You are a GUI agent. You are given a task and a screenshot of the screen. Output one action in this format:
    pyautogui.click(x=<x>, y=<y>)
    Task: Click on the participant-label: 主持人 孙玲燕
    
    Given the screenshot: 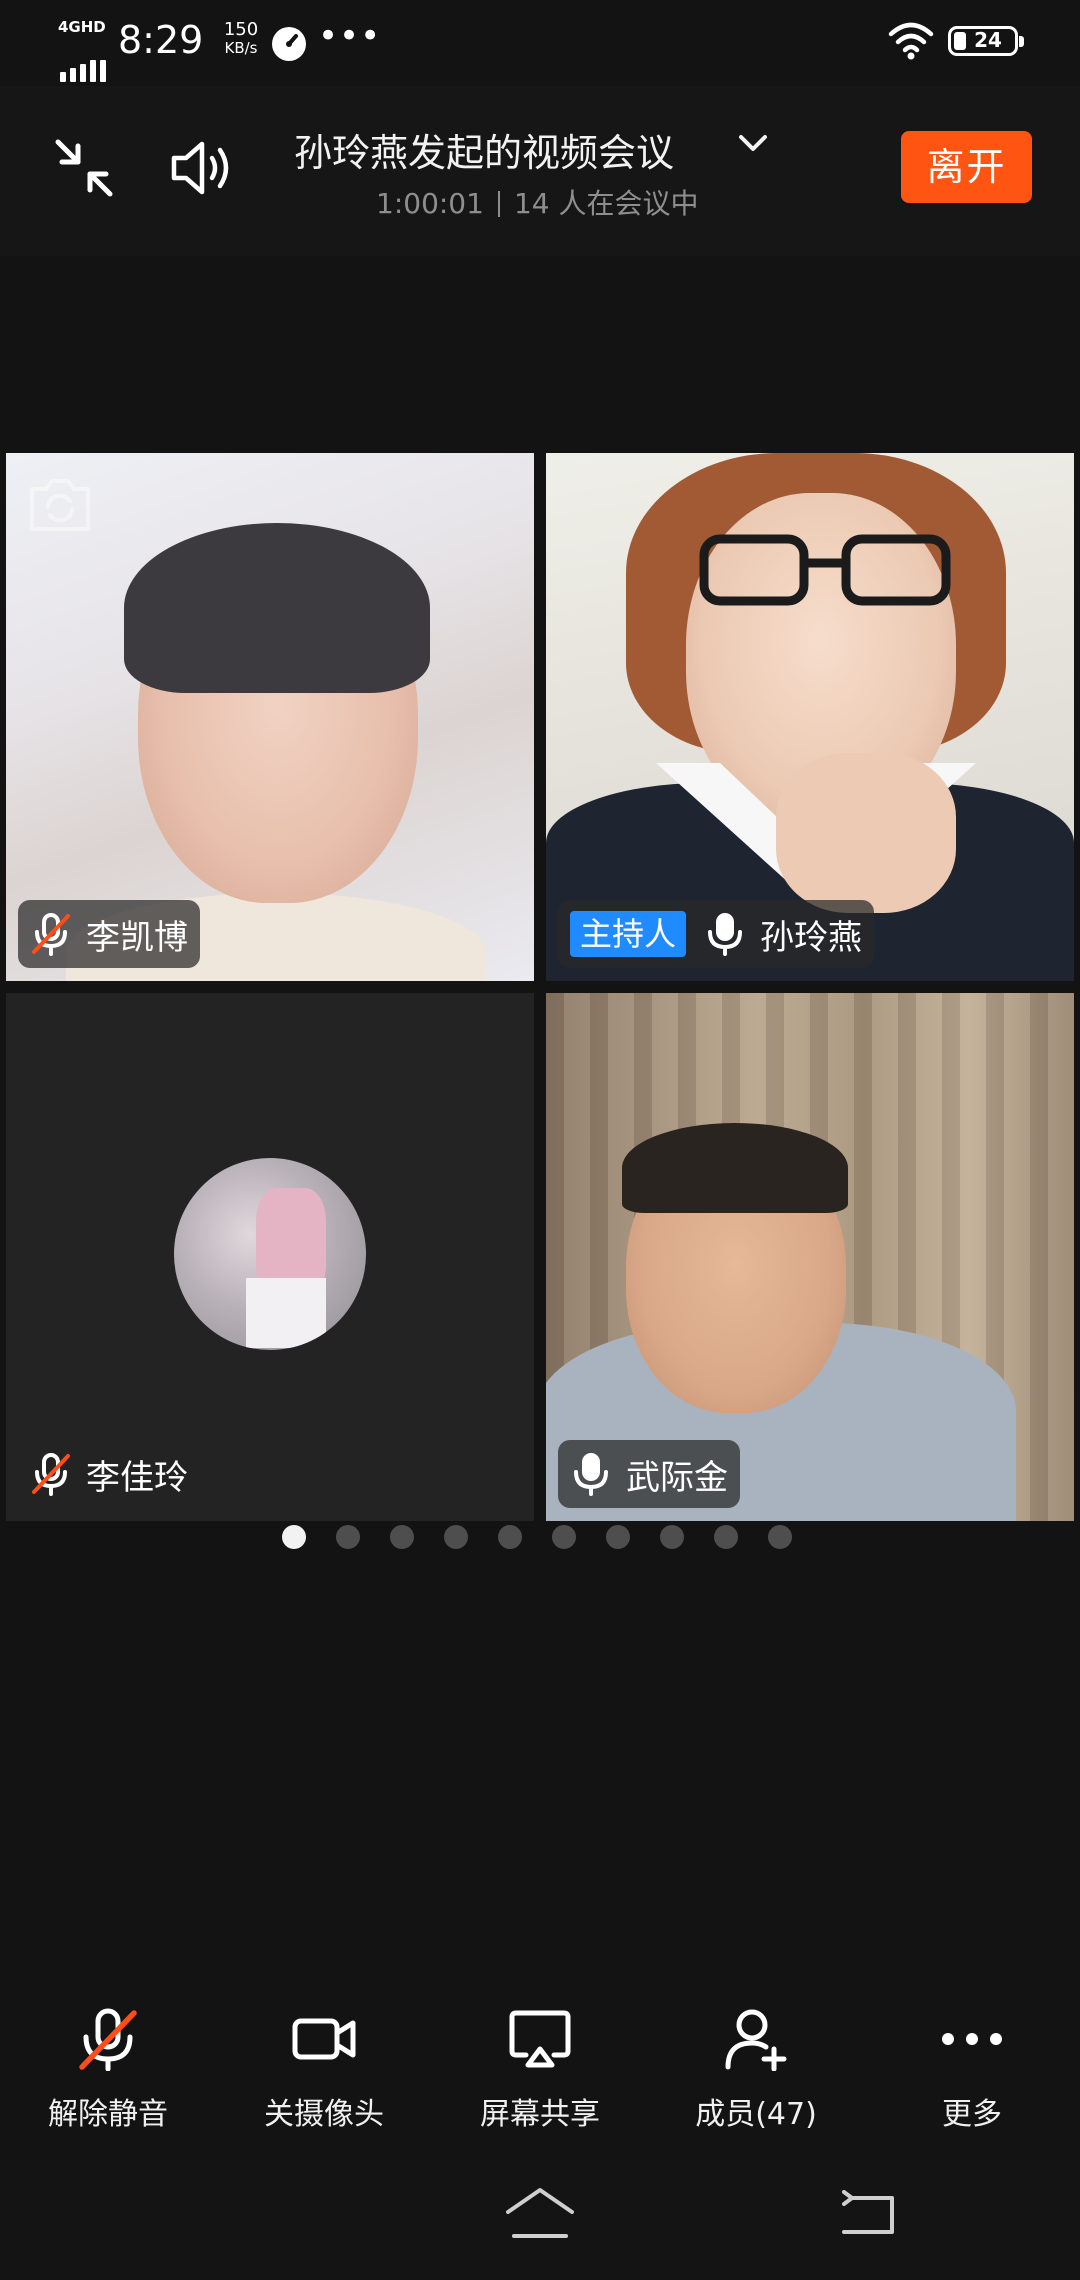 What is the action you would take?
    pyautogui.click(x=716, y=934)
    